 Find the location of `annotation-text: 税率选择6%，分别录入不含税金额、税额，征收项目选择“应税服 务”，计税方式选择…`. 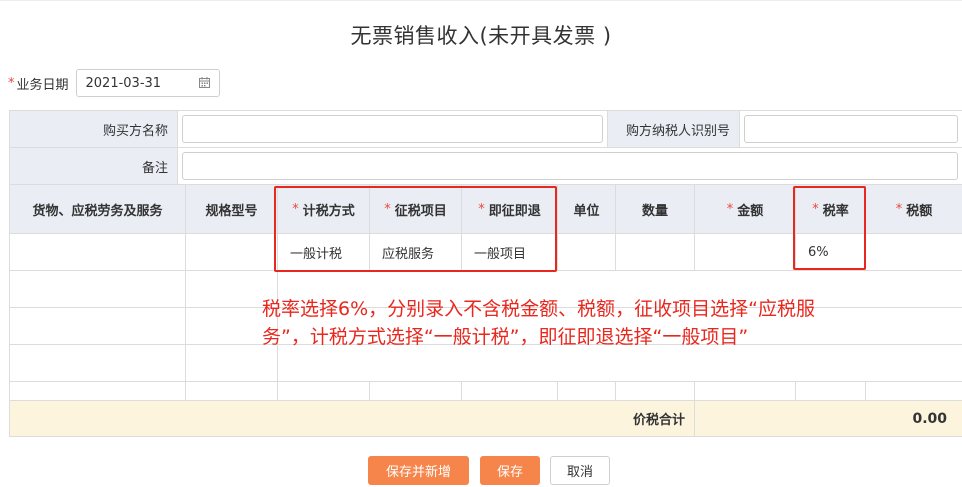

annotation-text: 税率选择6%，分别录入不含税金额、税额，征收项目选择“应税服 务”，计税方式选择… is located at coordinates (587, 323).